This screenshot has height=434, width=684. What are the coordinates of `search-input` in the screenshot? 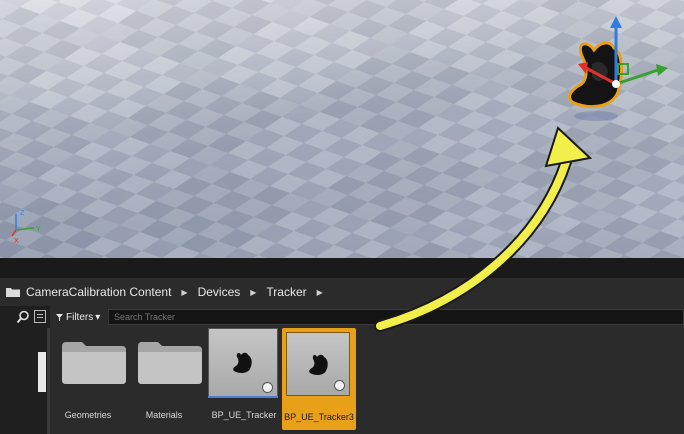 It's located at (396, 317).